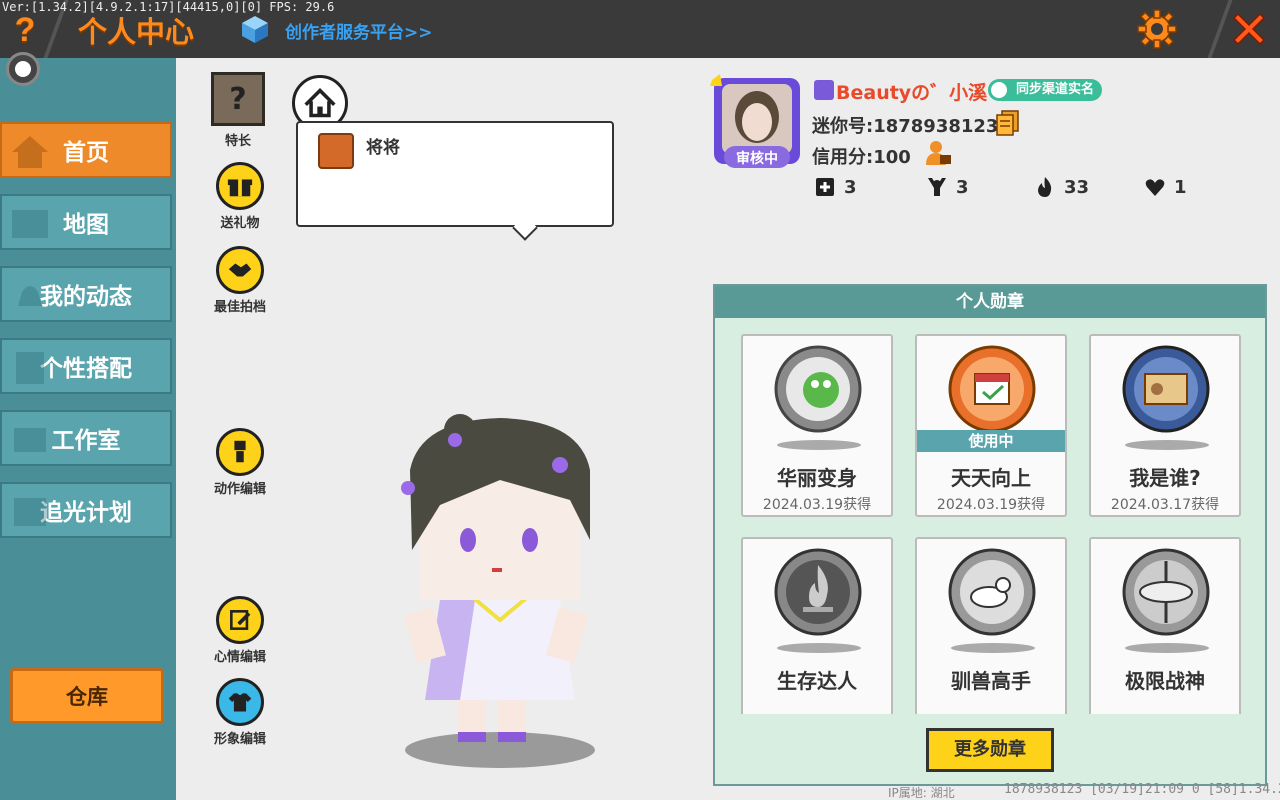 The width and height of the screenshot is (1280, 800). What do you see at coordinates (30, 440) in the screenshot?
I see `studio-icon` at bounding box center [30, 440].